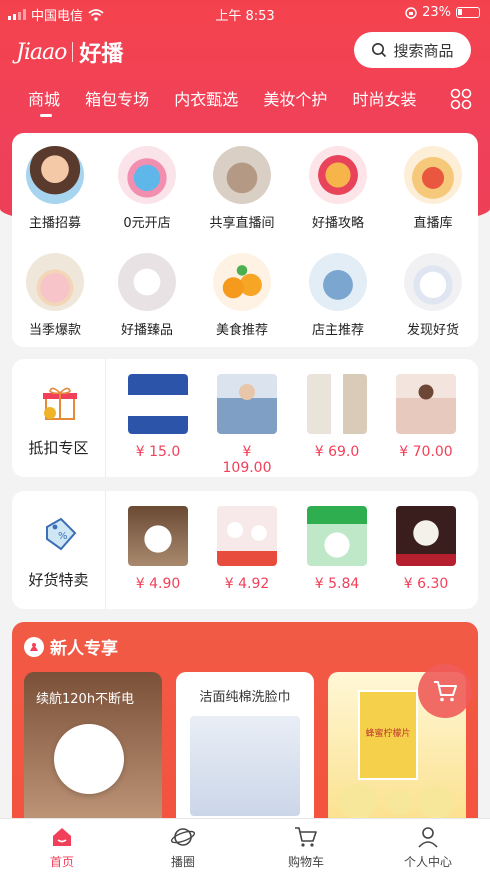  What do you see at coordinates (245, 847) in the screenshot?
I see `bottom-nav: 首页 播圈 购物车 个人中心` at bounding box center [245, 847].